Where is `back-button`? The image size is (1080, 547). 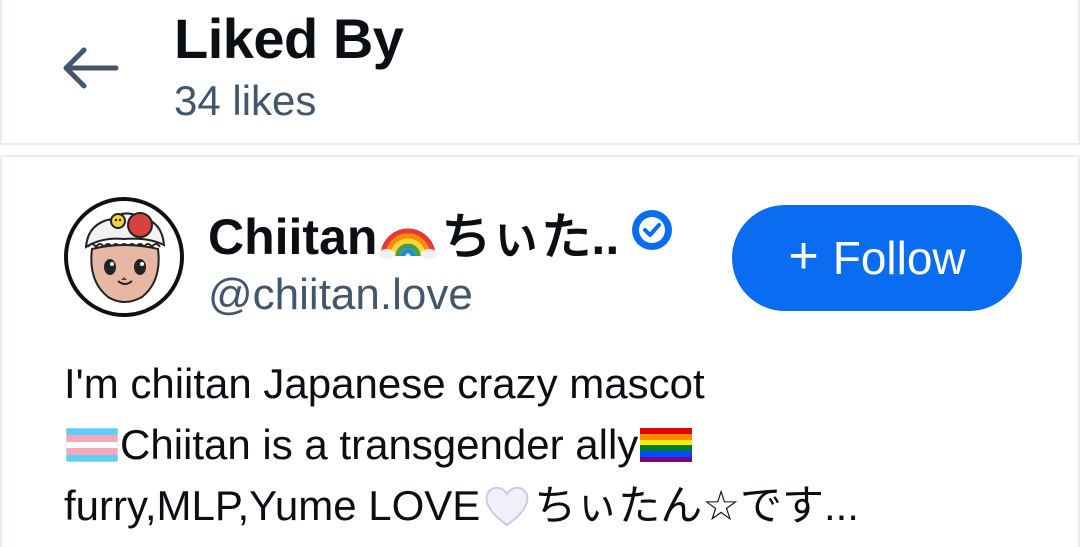
back-button is located at coordinates (90, 68).